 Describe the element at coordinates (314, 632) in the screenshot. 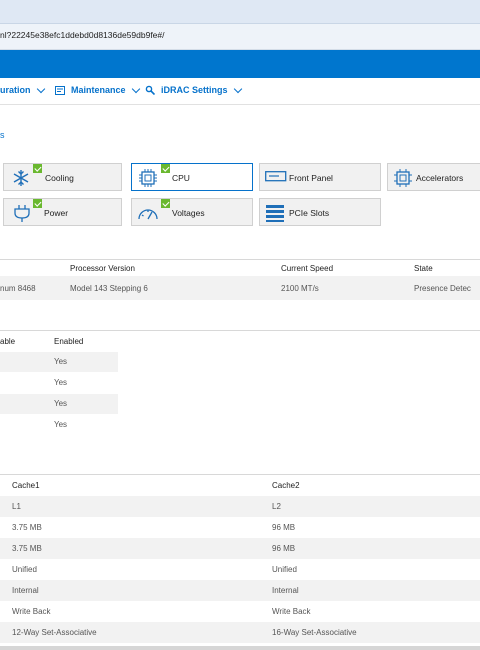

I see `cache2-value: 16-Way Set-Associative` at that location.